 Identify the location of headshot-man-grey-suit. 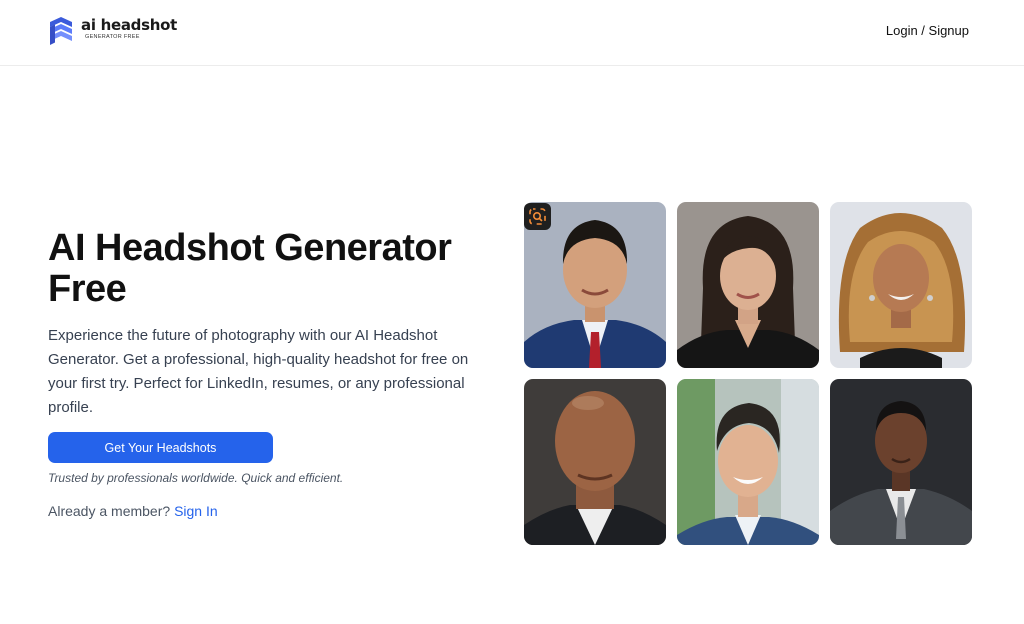
(901, 462).